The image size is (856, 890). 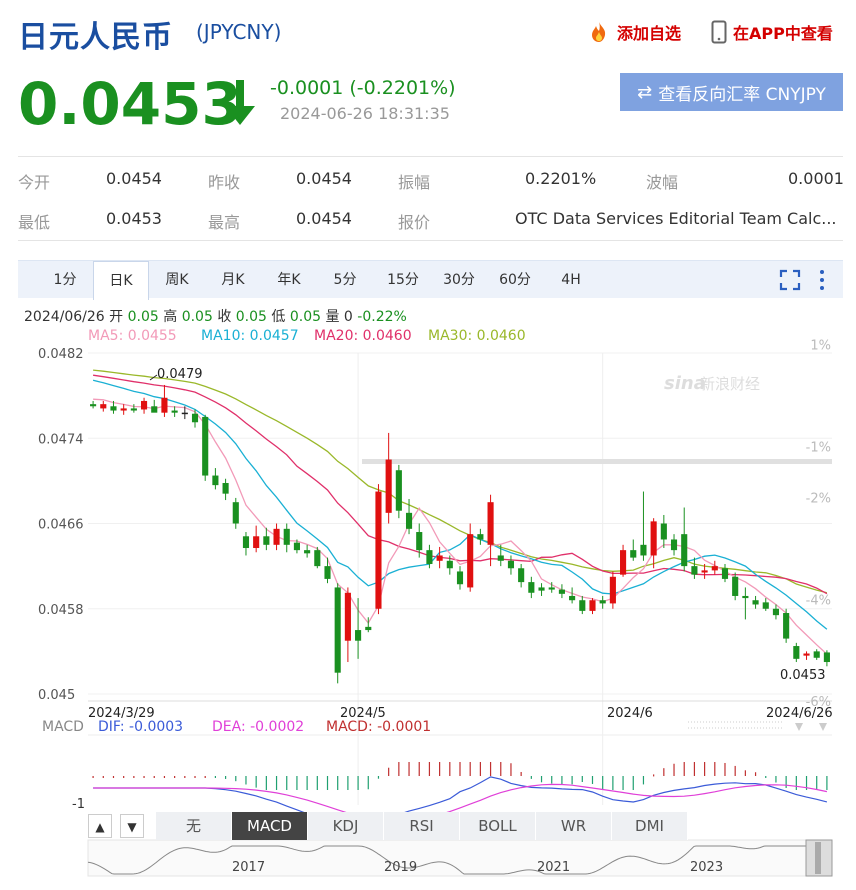 What do you see at coordinates (61, 525) in the screenshot?
I see `y-tick-label: 0.0466` at bounding box center [61, 525].